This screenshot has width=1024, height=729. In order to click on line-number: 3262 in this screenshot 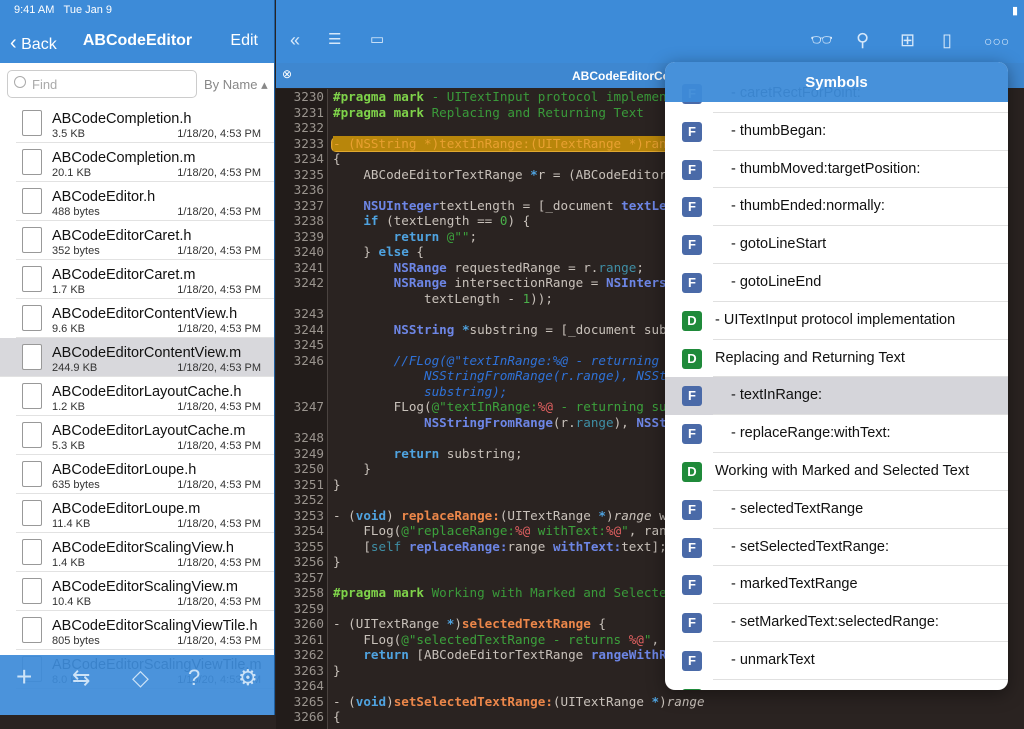, I will do `click(308, 654)`.